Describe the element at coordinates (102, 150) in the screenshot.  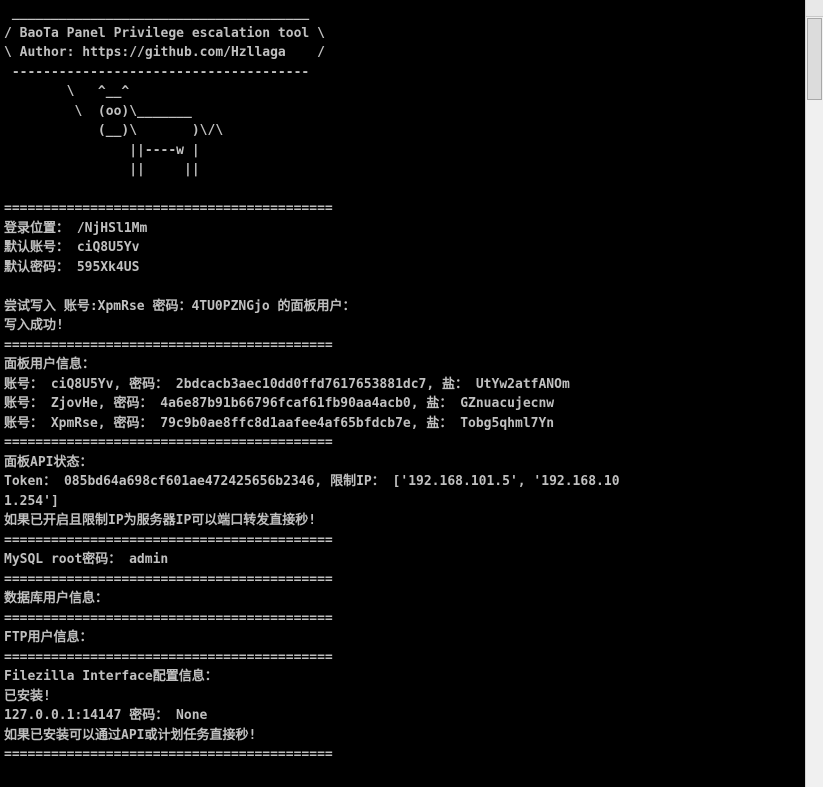
I see `console-line: ||----w |` at that location.